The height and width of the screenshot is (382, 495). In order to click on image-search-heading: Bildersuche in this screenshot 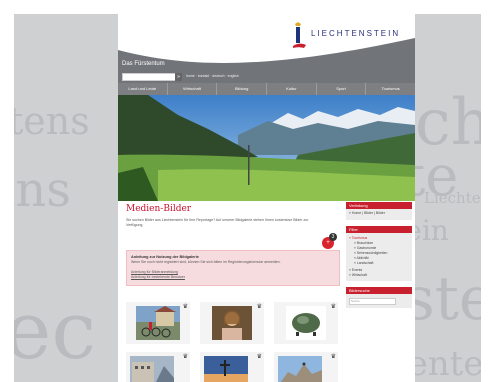, I will do `click(379, 290)`.